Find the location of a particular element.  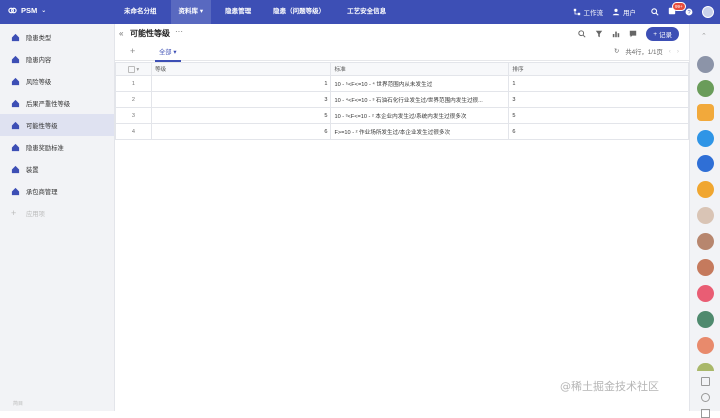

sidebar-item-severity-level: 后果严重性等级 is located at coordinates (57, 103).